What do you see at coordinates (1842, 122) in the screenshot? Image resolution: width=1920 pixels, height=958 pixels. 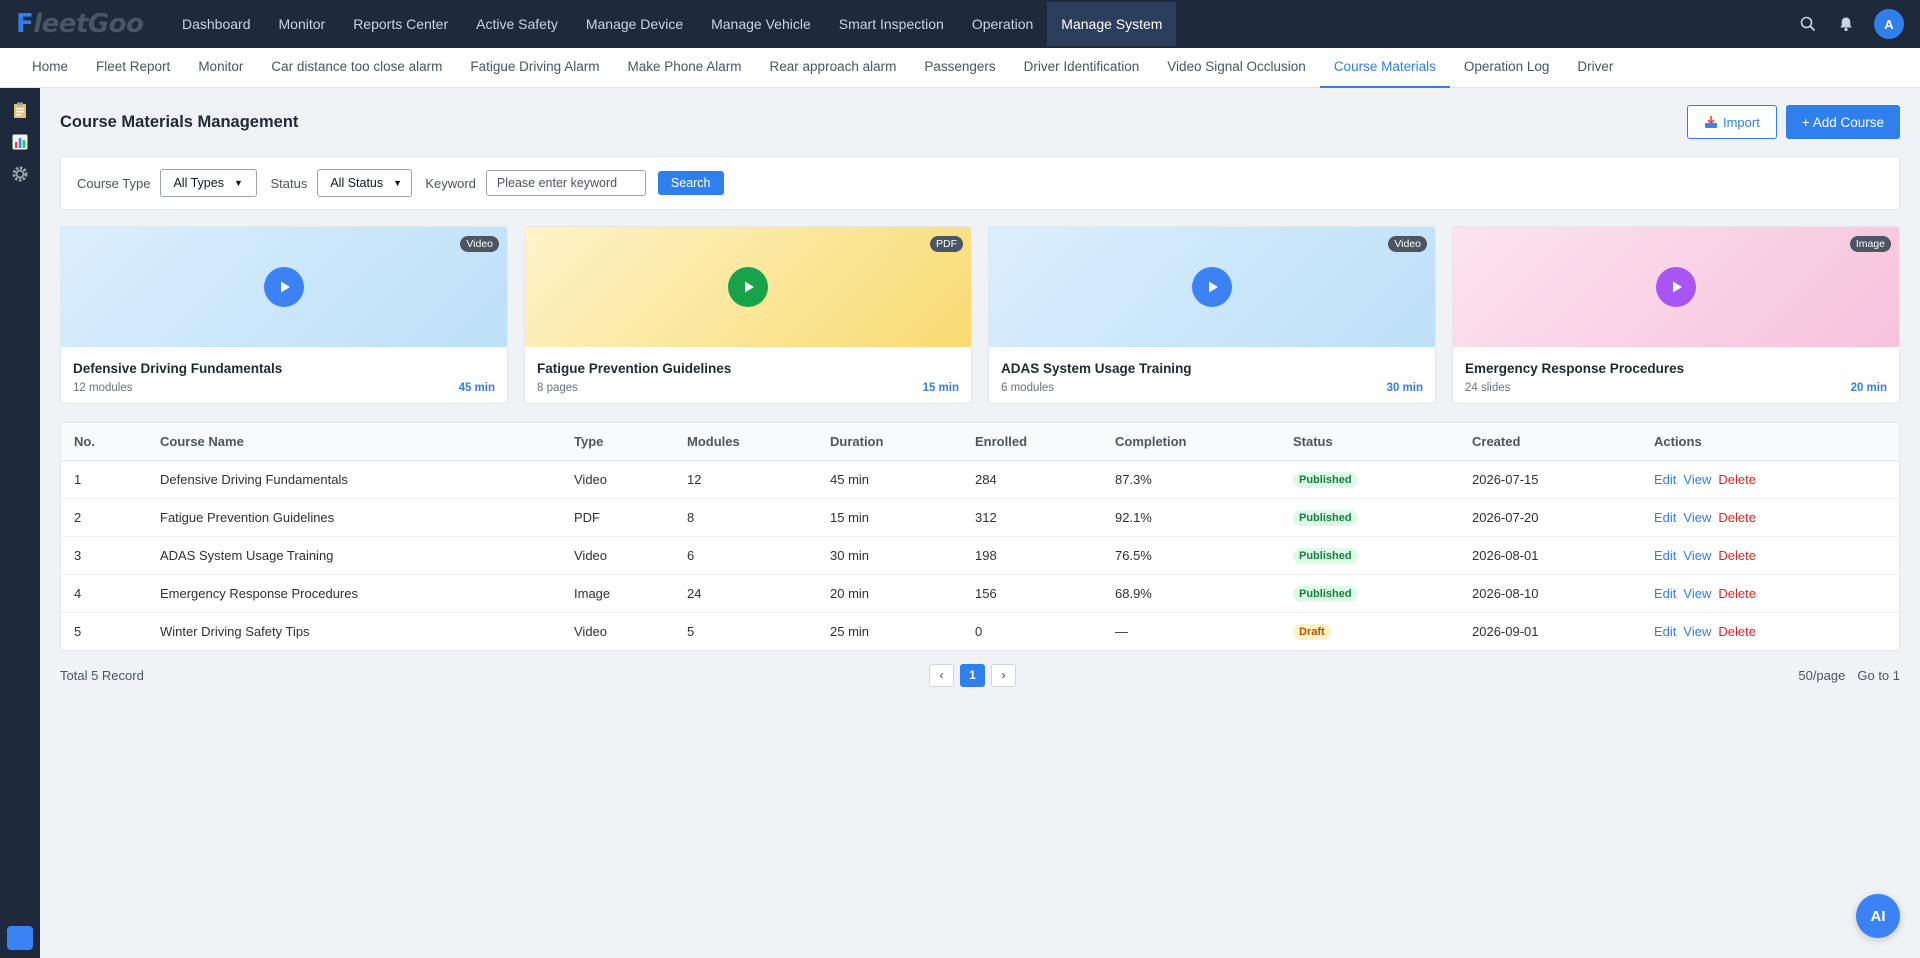 I see `add-course-button: + Add Course` at bounding box center [1842, 122].